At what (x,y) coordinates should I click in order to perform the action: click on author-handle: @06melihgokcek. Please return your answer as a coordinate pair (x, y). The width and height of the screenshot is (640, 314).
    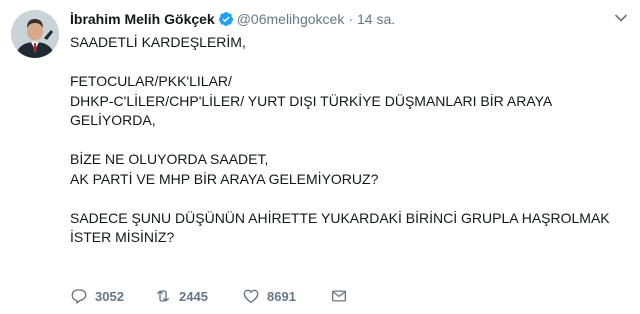
    Looking at the image, I should click on (291, 19).